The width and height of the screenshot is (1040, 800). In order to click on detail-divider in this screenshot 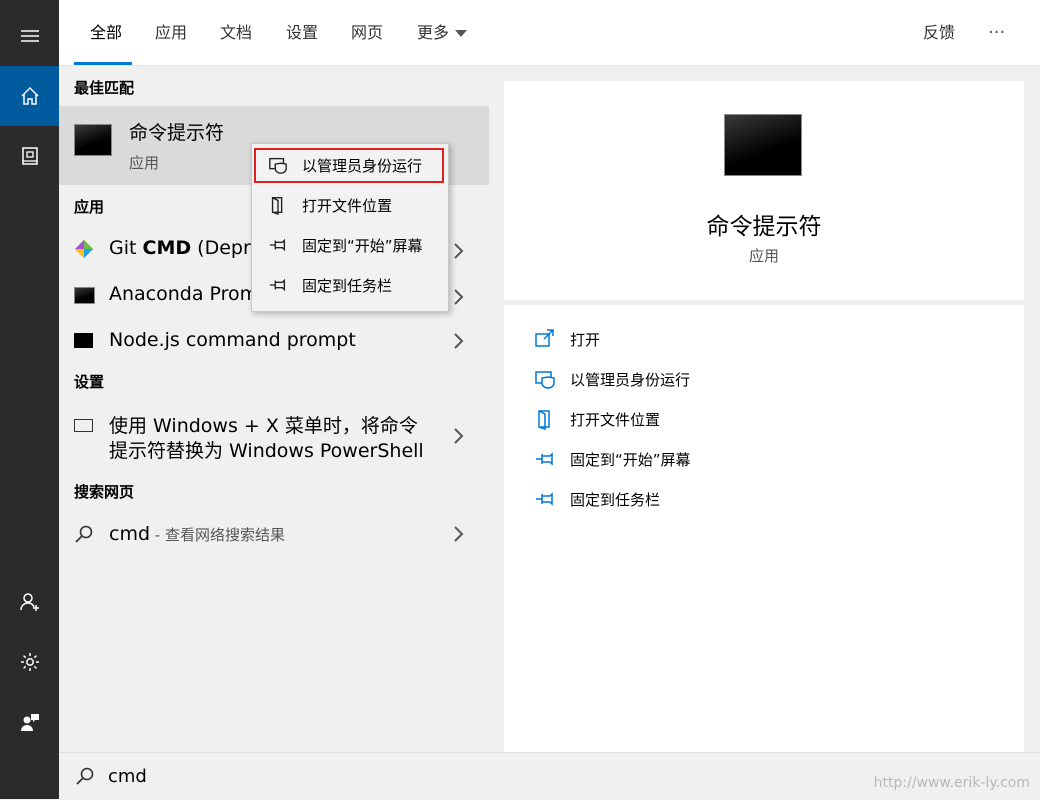, I will do `click(764, 302)`.